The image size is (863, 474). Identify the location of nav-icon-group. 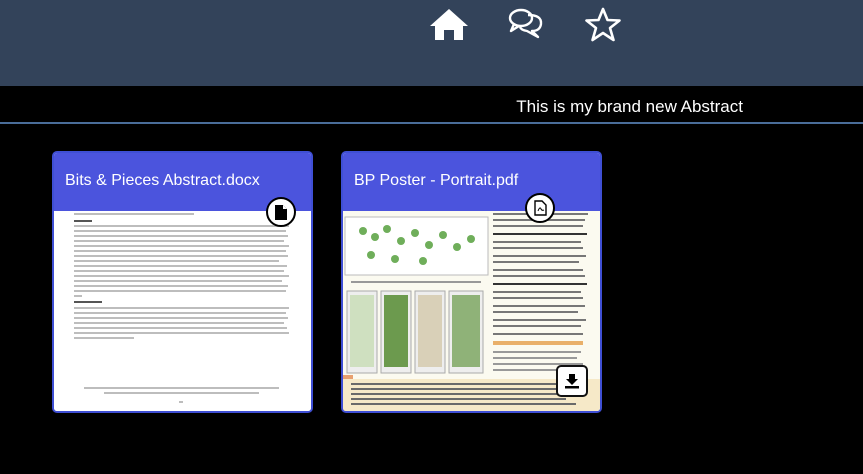
(525, 25).